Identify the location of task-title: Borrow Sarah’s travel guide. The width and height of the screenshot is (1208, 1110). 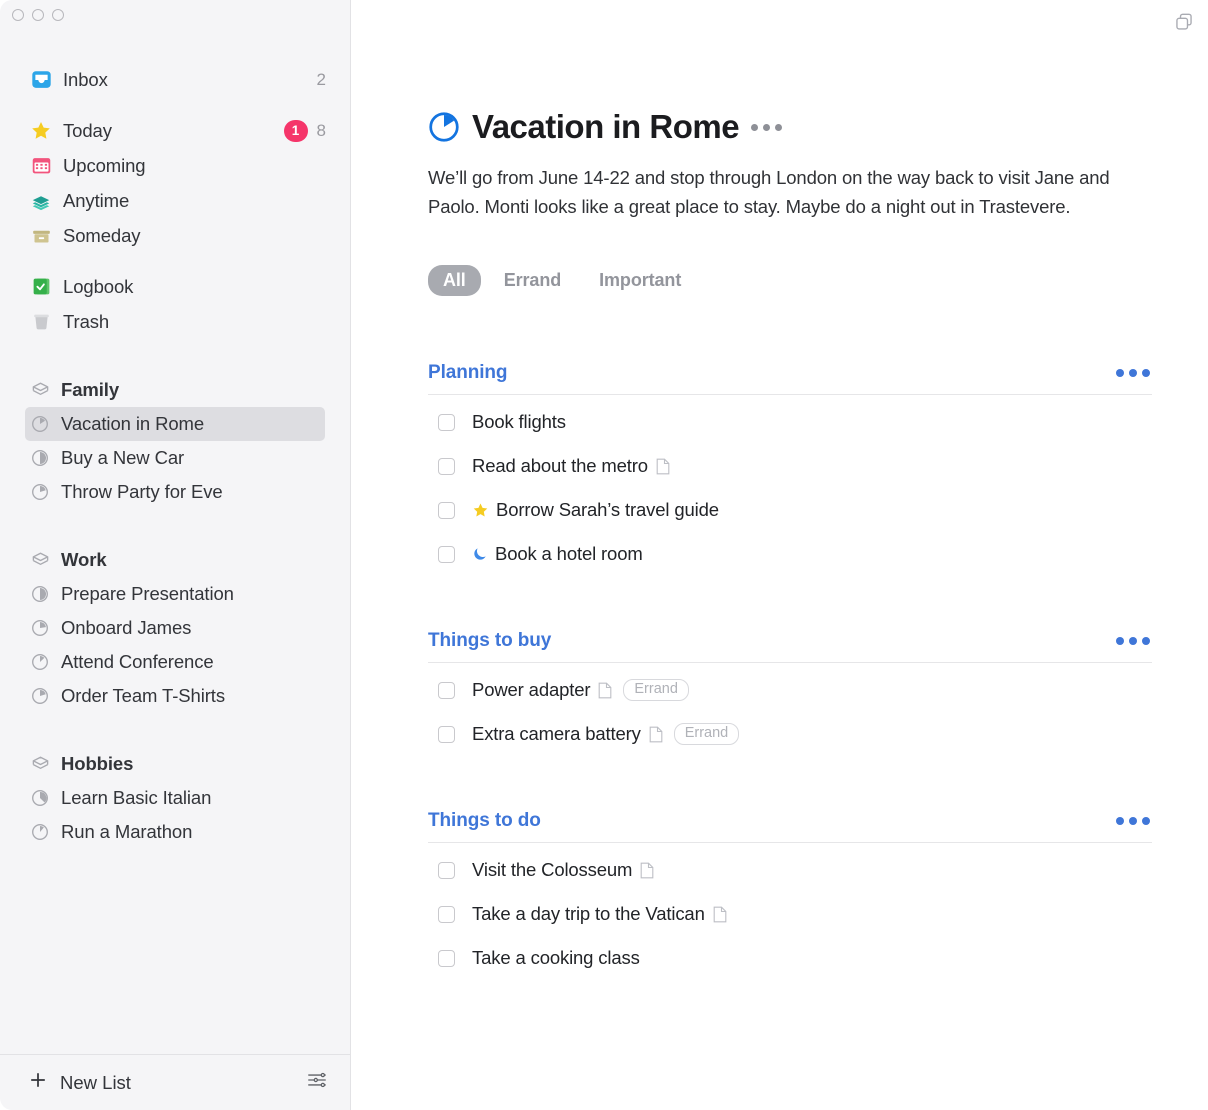
(607, 509).